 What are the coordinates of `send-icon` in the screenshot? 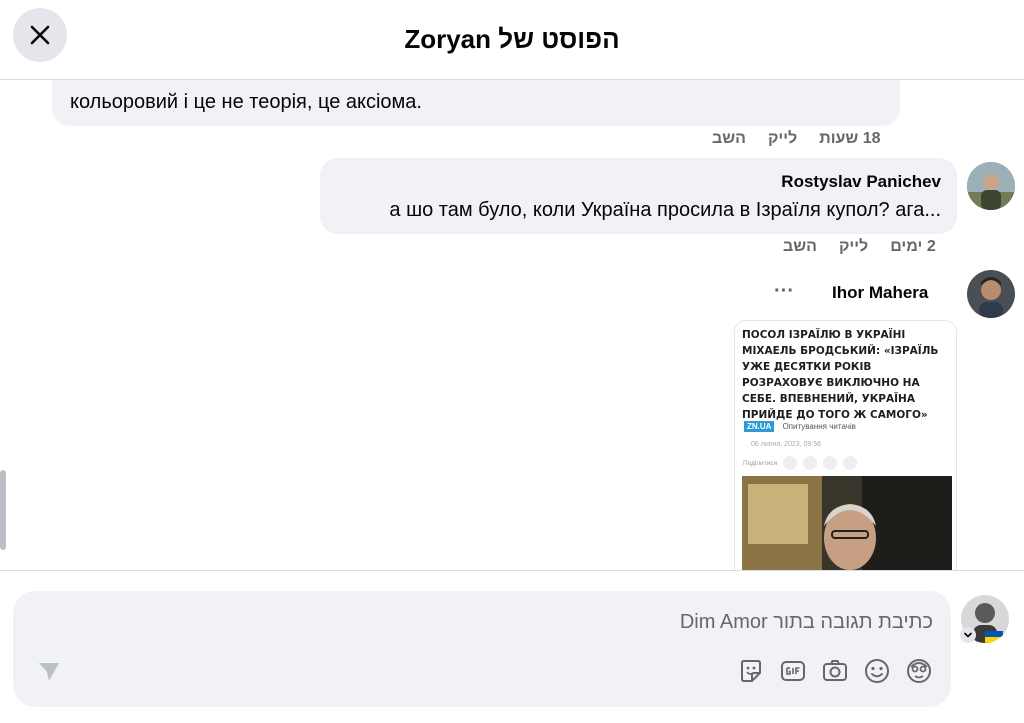 It's located at (49, 672).